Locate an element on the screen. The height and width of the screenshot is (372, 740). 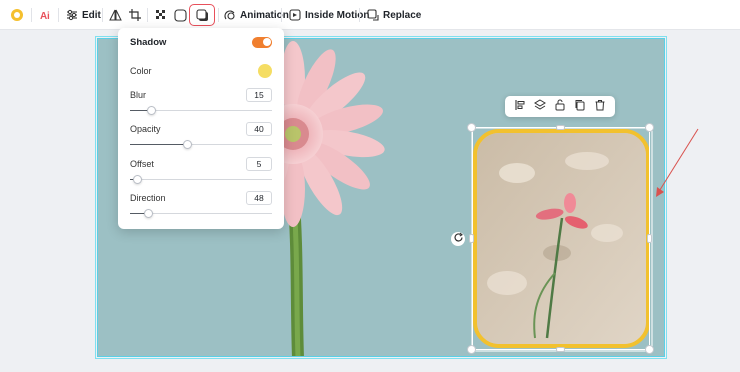
corner-radius-button is located at coordinates (180, 15).